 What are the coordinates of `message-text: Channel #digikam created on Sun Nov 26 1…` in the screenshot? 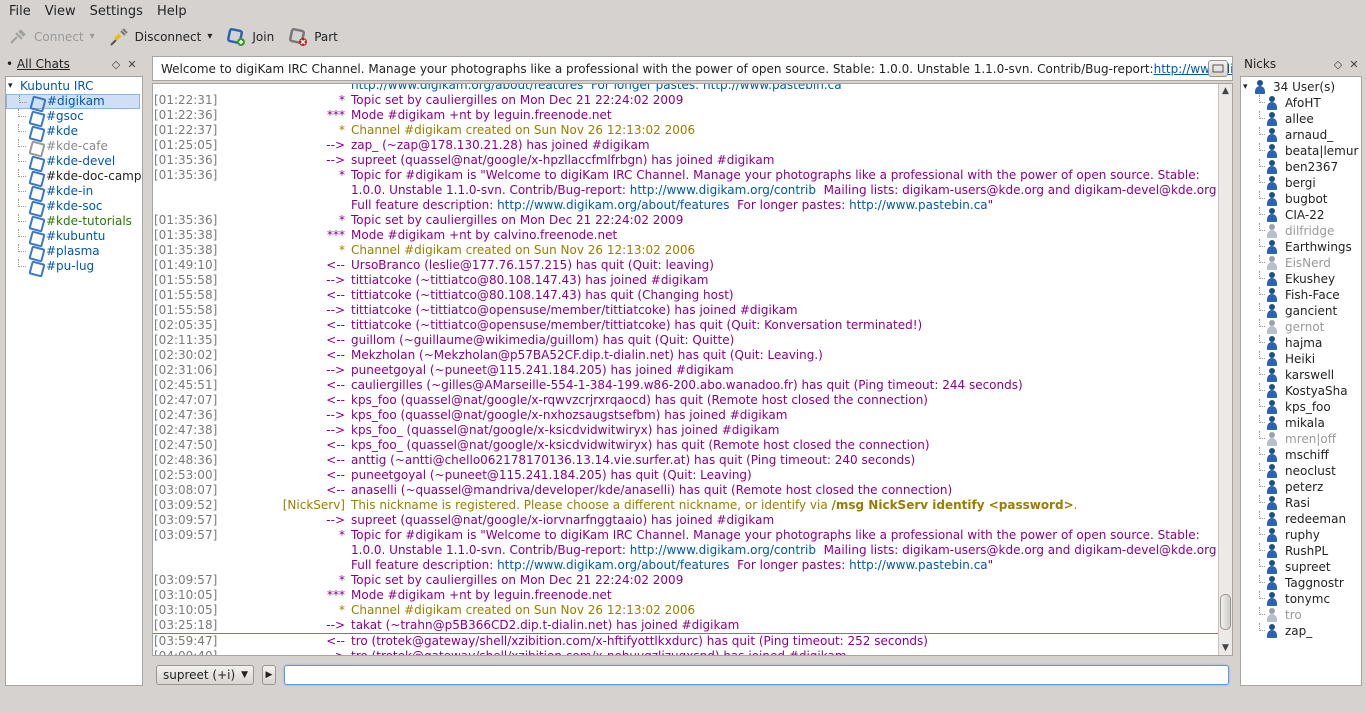 It's located at (785, 610).